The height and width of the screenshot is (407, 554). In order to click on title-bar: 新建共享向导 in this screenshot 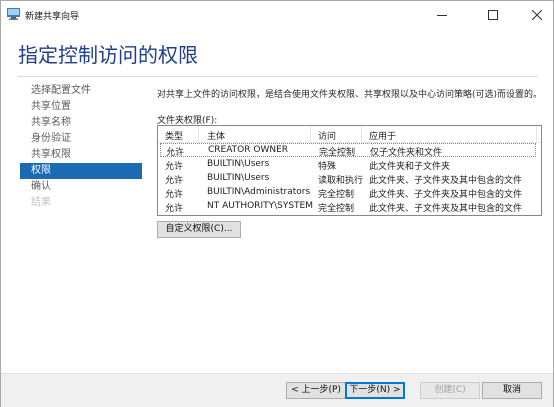, I will do `click(277, 14)`.